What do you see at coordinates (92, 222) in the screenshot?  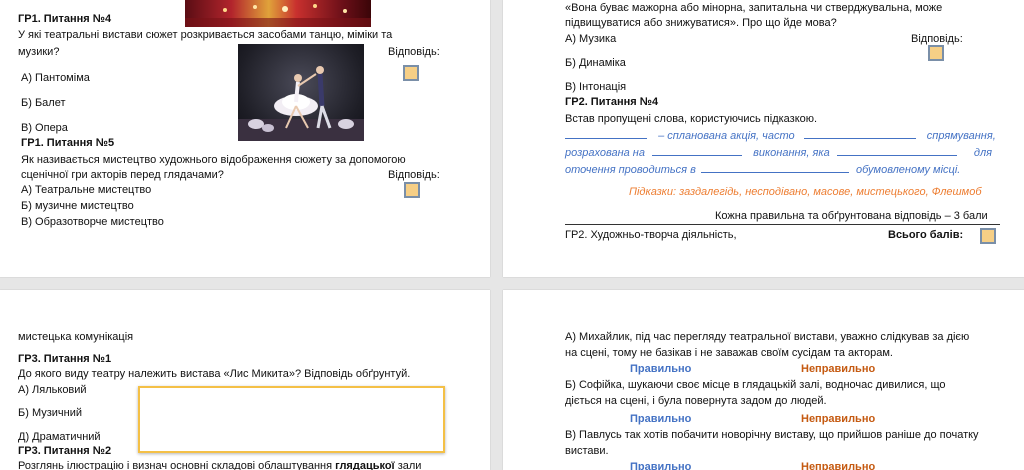 I see `q5-option-c: В) Образотворче мистецтво` at bounding box center [92, 222].